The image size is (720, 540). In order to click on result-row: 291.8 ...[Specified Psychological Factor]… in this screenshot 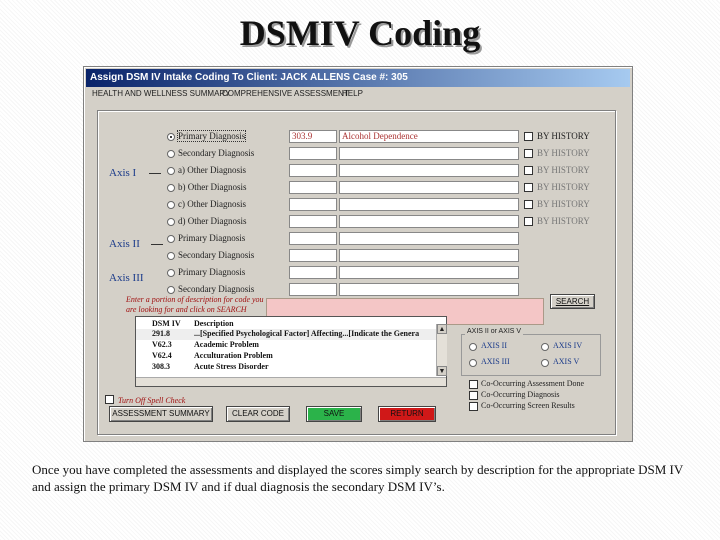, I will do `click(290, 334)`.